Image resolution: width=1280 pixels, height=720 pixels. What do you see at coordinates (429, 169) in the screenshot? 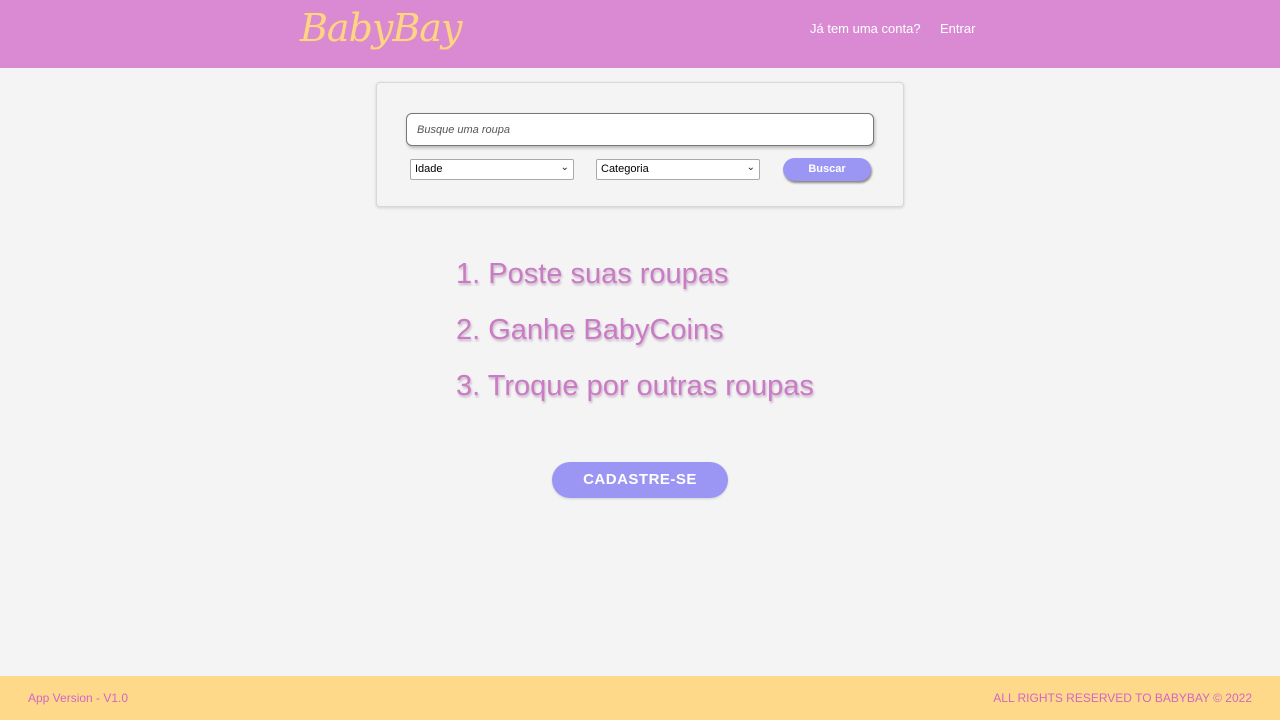
I see `age-select-value: Idade` at bounding box center [429, 169].